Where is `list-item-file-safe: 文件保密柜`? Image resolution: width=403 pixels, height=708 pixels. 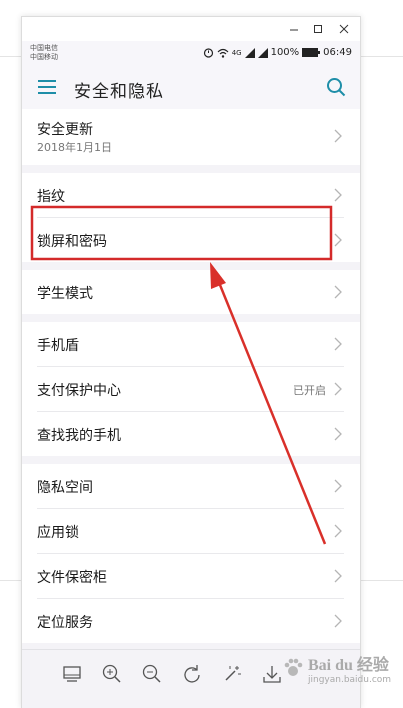
list-item-file-safe: 文件保密柜 is located at coordinates (190, 576).